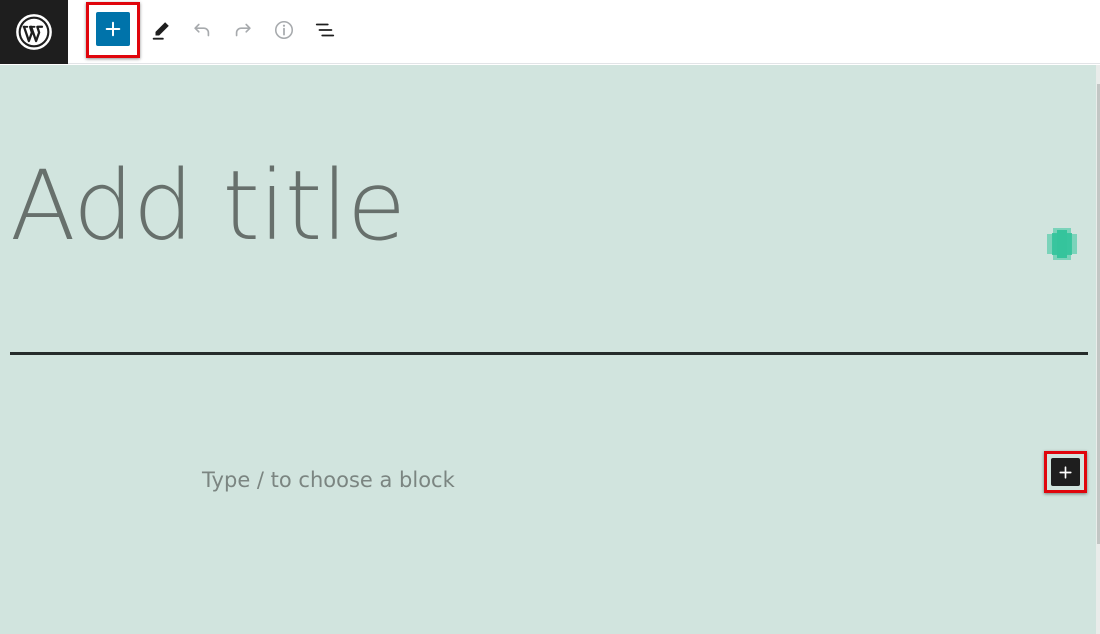 The height and width of the screenshot is (634, 1100). I want to click on wordpress-logo-button, so click(34, 32).